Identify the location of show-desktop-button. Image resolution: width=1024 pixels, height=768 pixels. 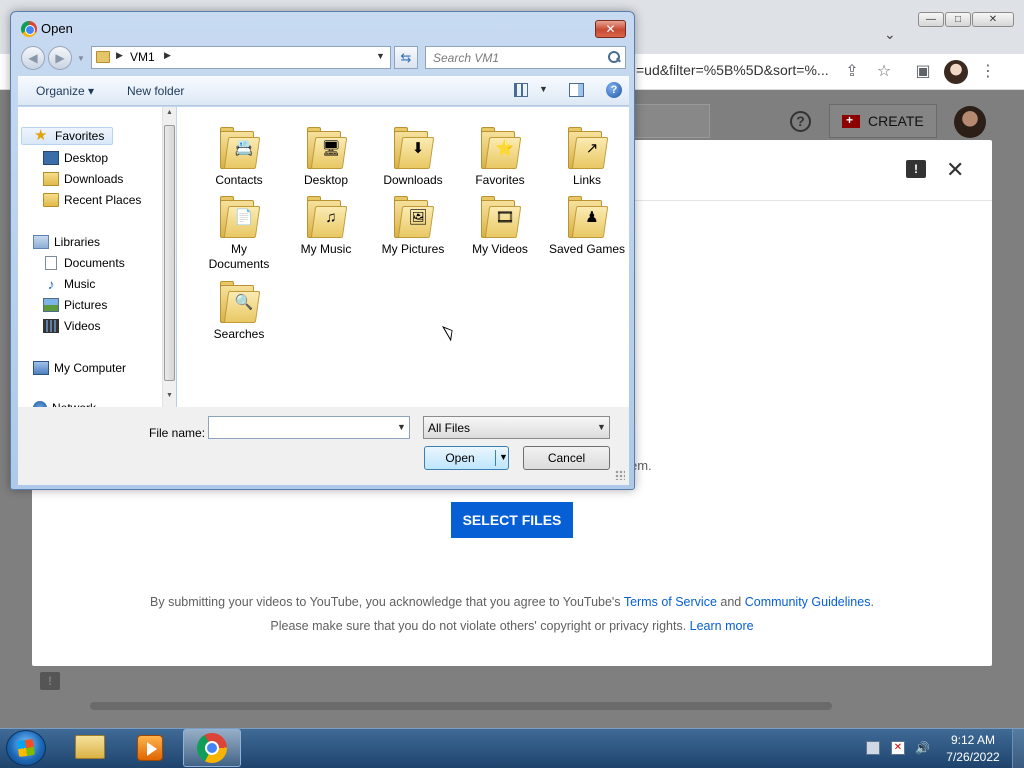
(1018, 748).